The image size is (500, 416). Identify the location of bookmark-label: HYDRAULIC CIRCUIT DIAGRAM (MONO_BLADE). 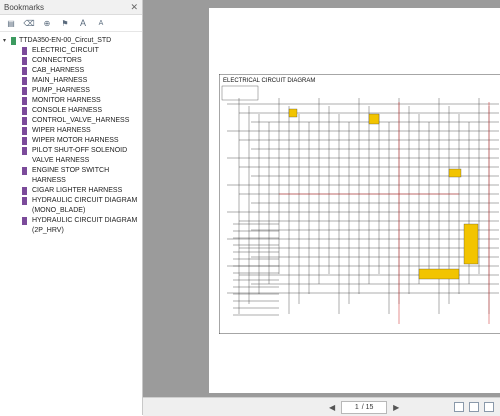
(85, 205).